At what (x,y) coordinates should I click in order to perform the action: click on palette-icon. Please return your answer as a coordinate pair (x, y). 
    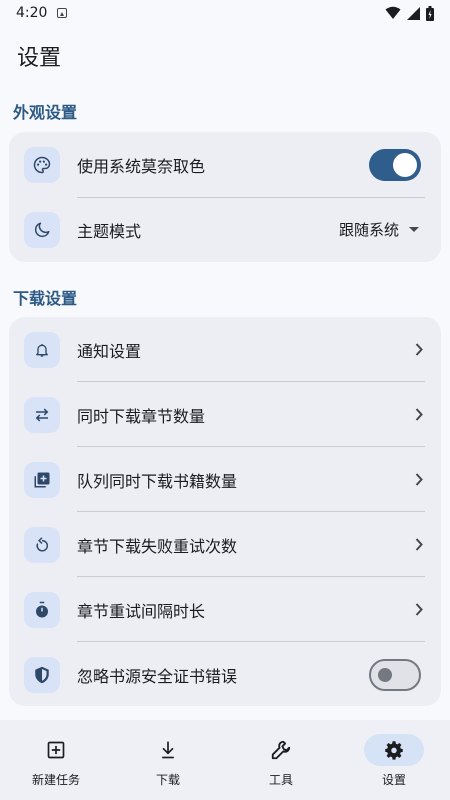
    Looking at the image, I should click on (42, 164).